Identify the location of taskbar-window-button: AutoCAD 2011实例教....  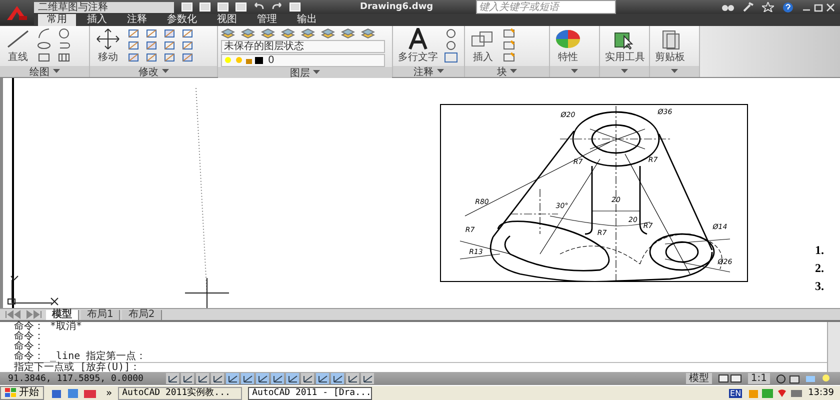
(180, 393).